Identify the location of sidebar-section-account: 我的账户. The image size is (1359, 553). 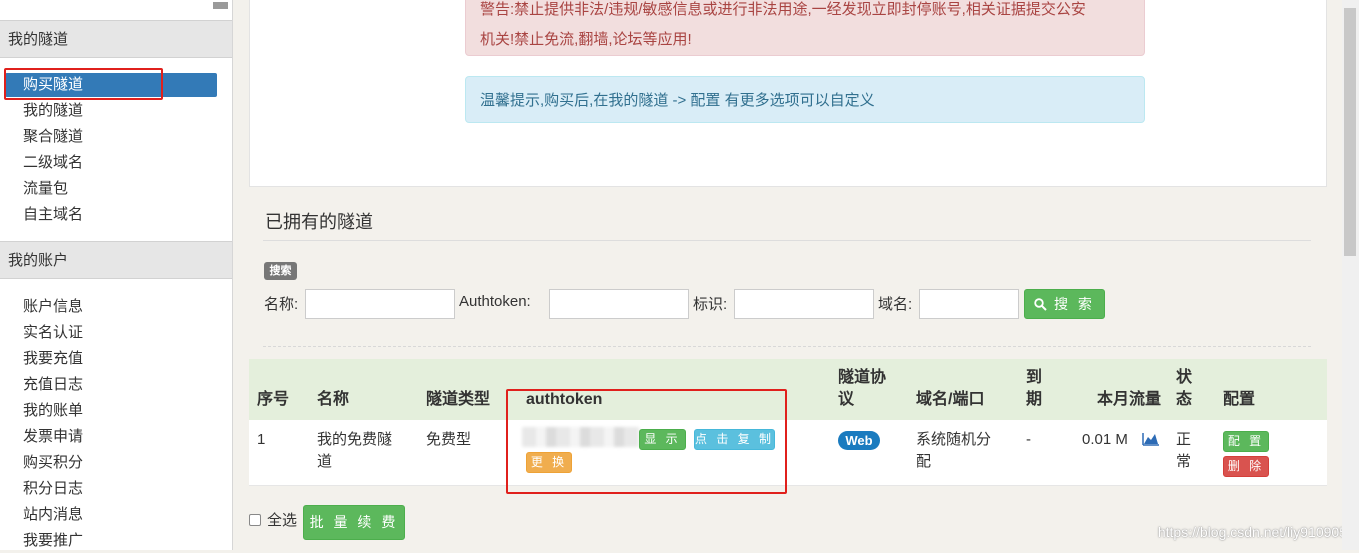
(116, 260).